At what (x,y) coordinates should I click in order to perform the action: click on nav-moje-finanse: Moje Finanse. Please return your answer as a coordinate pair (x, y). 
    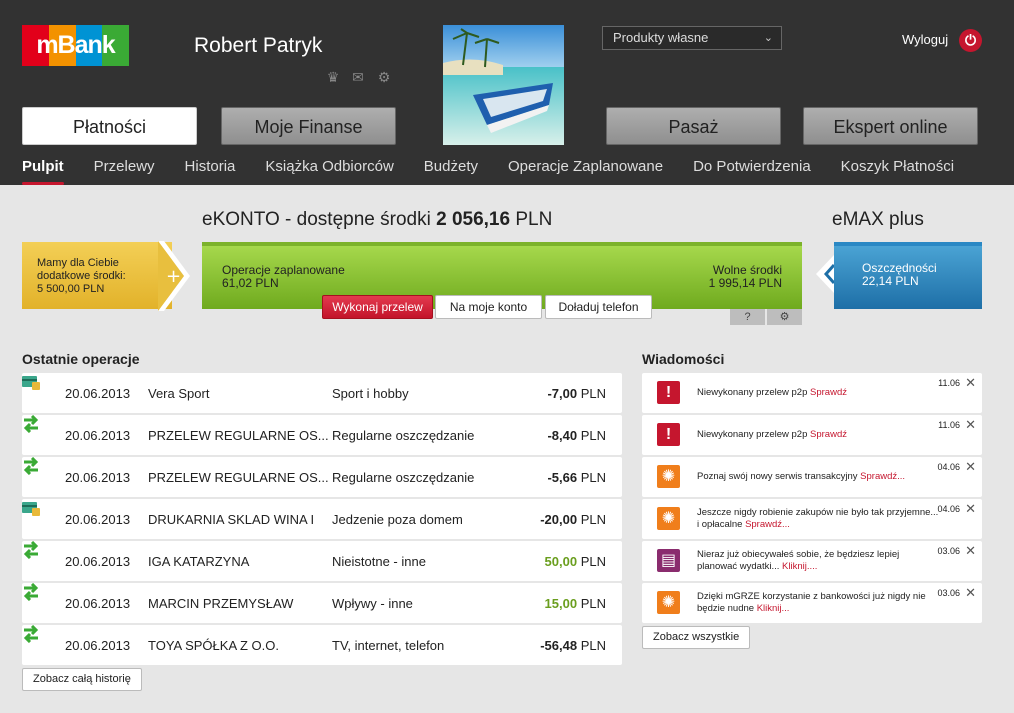
    Looking at the image, I should click on (308, 126).